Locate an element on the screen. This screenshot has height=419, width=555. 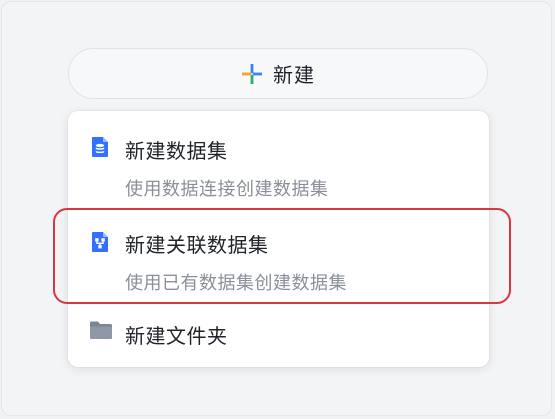
menu-item-description: 使用数据连接创建数据集 is located at coordinates (227, 189).